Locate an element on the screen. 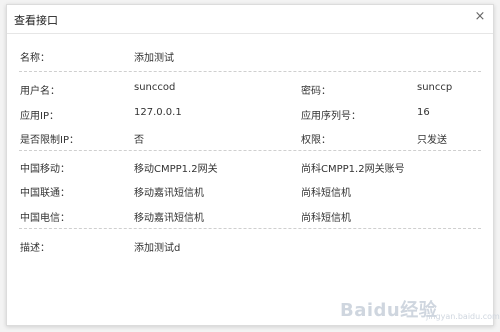 This screenshot has width=500, height=332. app-ip-label: 应用IP： is located at coordinates (39, 116).